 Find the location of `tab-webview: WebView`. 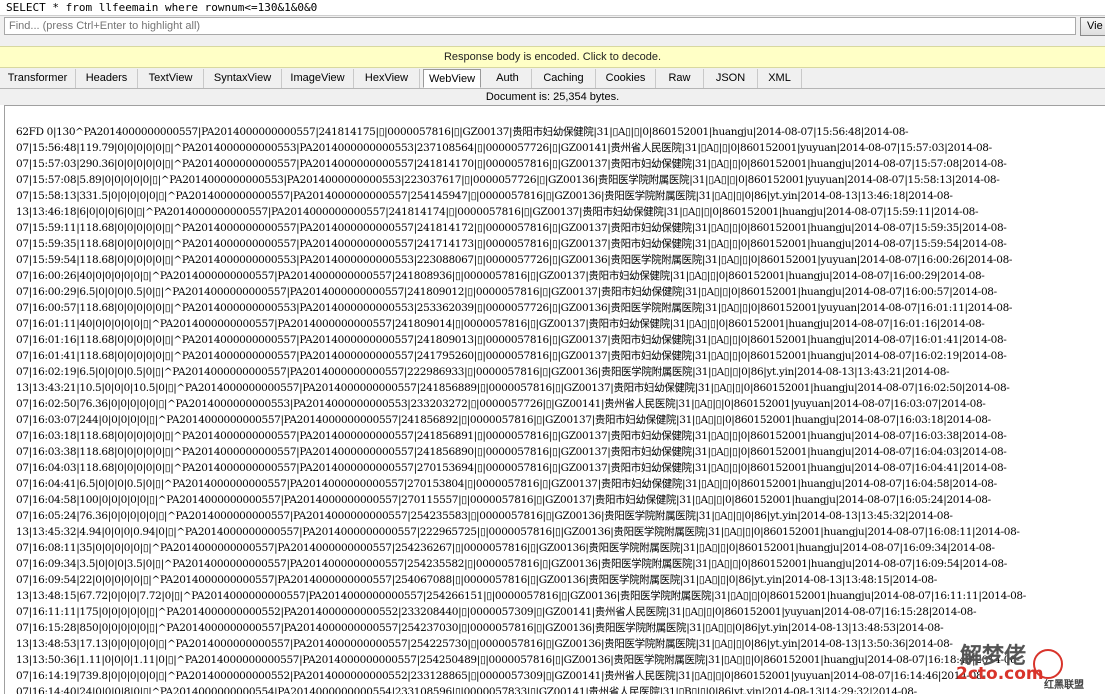

tab-webview: WebView is located at coordinates (452, 78).